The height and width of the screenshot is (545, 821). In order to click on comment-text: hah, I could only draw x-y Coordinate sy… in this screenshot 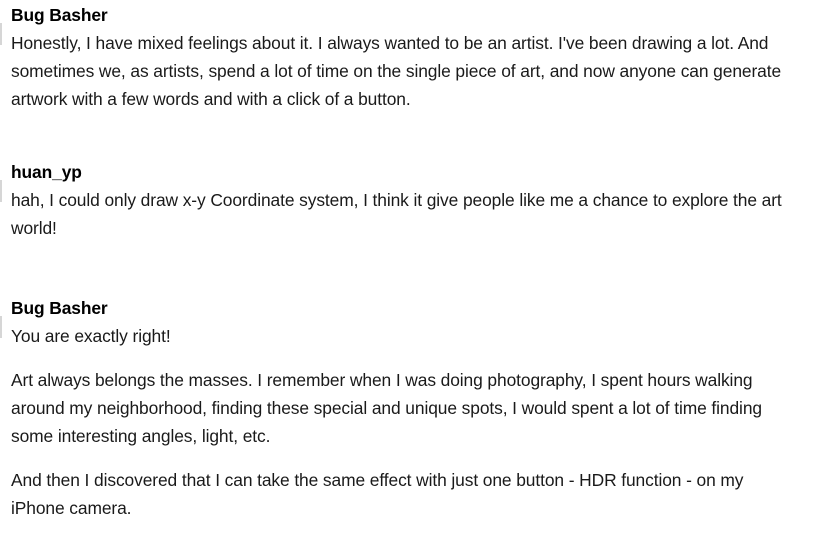, I will do `click(396, 214)`.